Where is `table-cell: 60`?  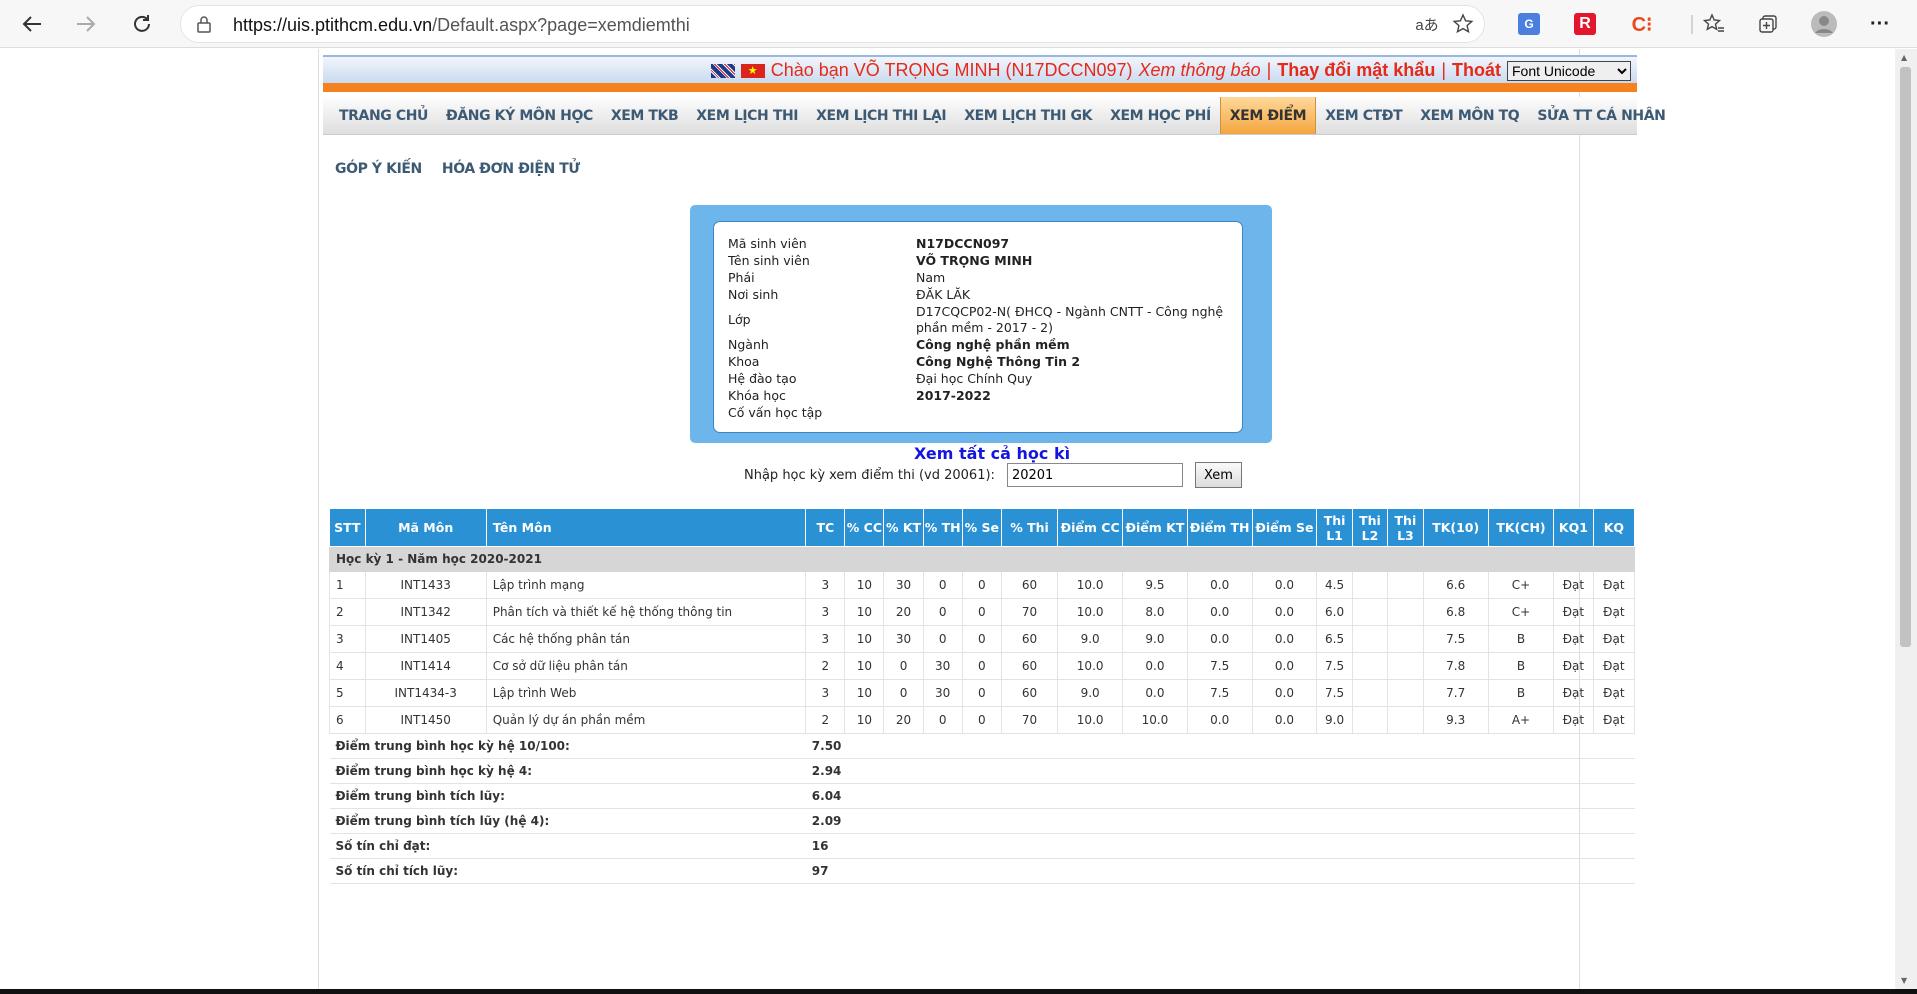
table-cell: 60 is located at coordinates (1029, 666).